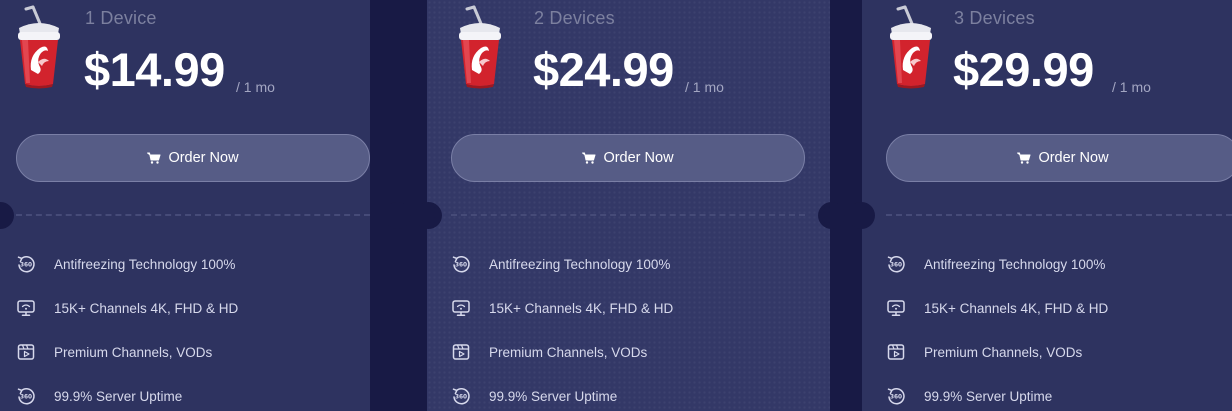 The width and height of the screenshot is (1232, 411). I want to click on plan-devices: 3 Devices, so click(994, 18).